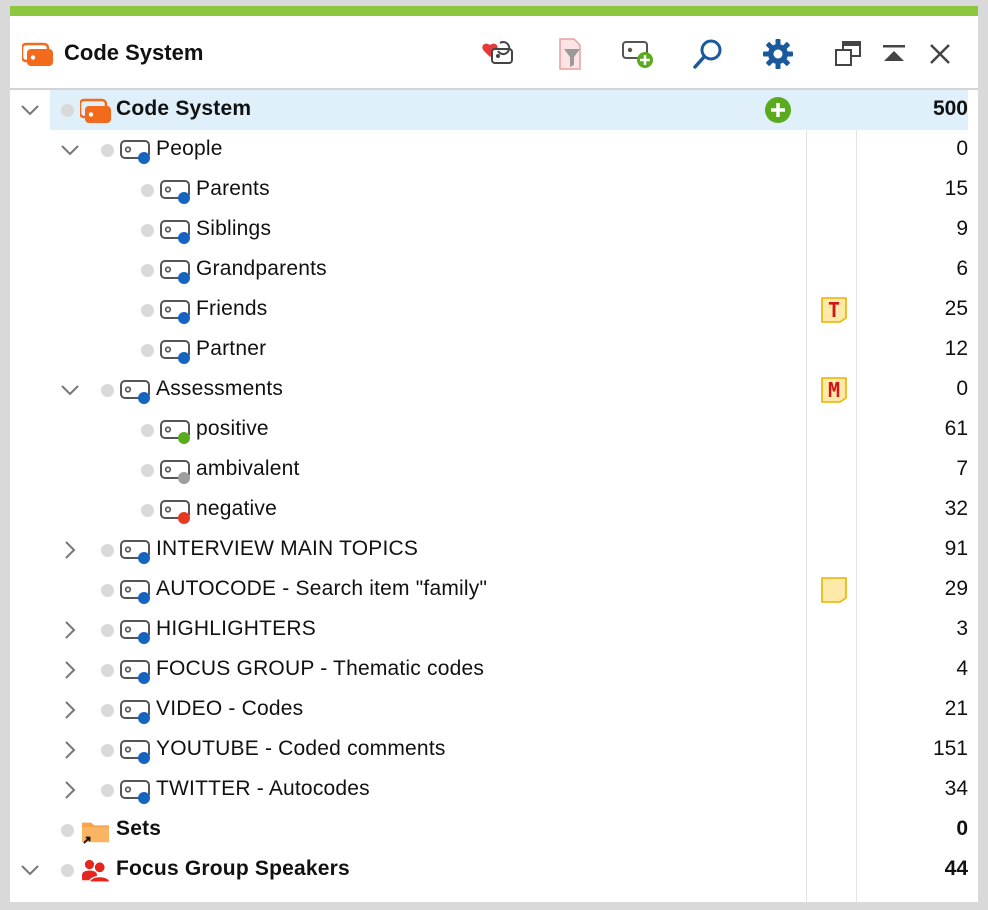  What do you see at coordinates (494, 750) in the screenshot?
I see `tree-item-row: YOUTUBE - Coded comments 151` at bounding box center [494, 750].